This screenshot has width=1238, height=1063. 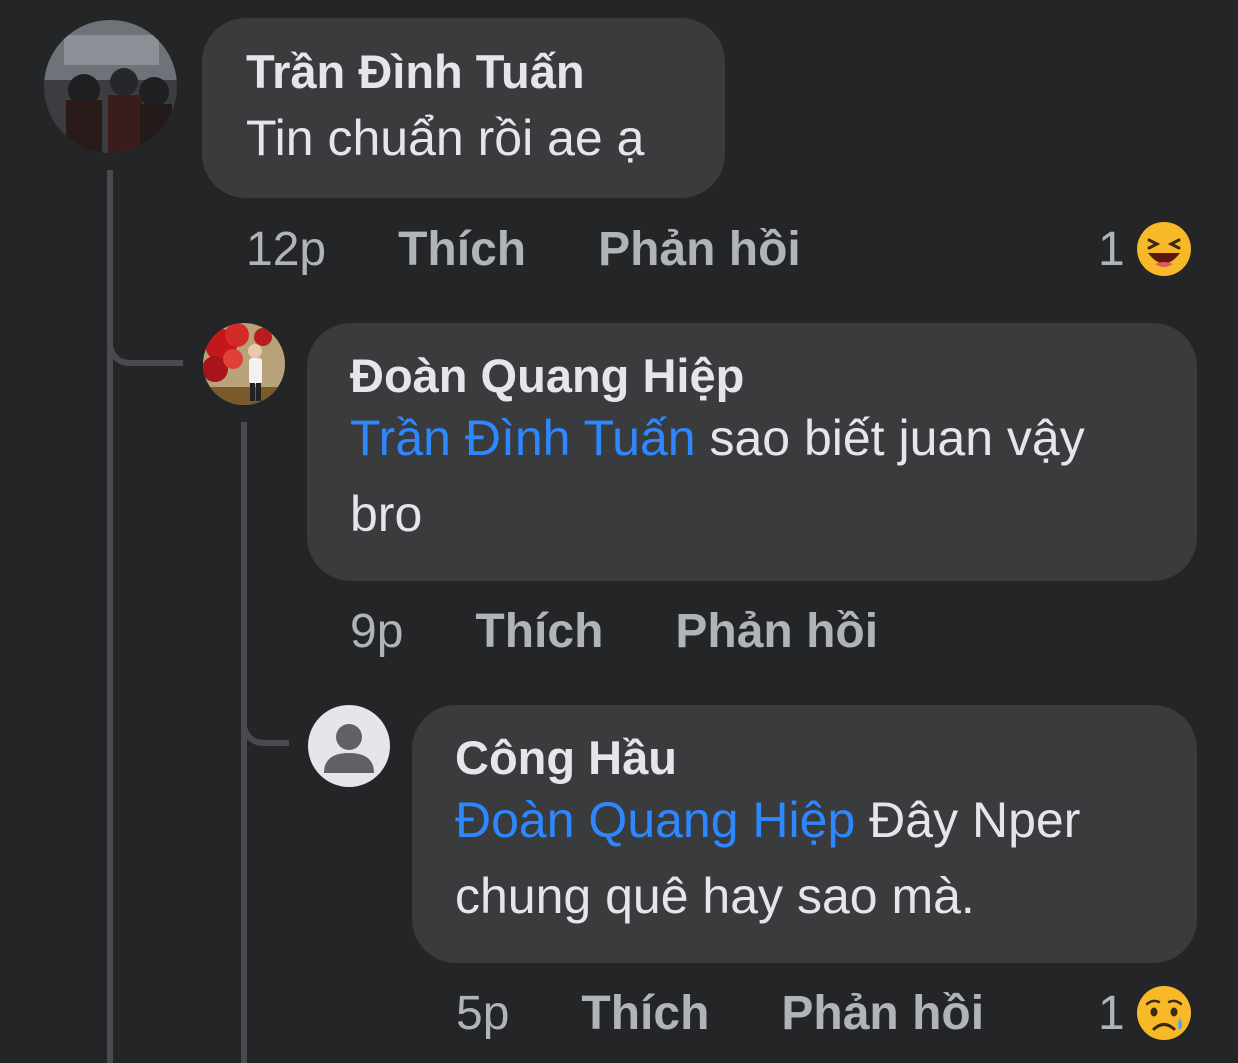 What do you see at coordinates (386, 514) in the screenshot?
I see `comment-text-line2: bro` at bounding box center [386, 514].